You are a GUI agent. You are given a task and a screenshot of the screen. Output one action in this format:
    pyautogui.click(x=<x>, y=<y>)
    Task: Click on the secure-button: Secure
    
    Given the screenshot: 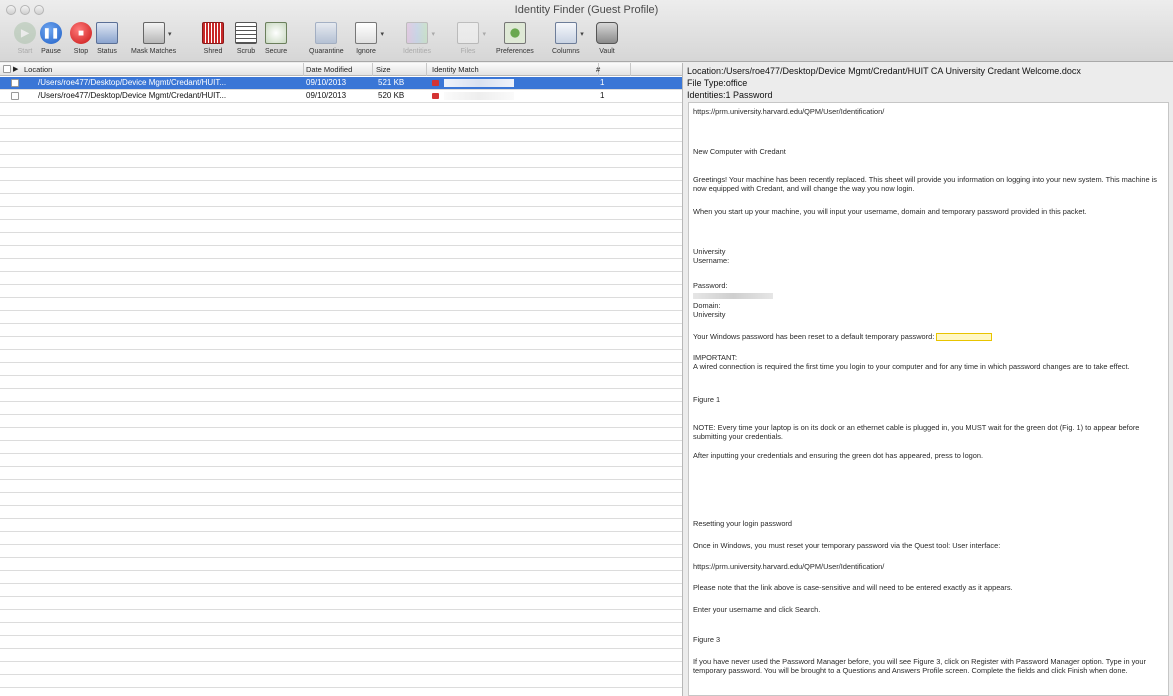 What is the action you would take?
    pyautogui.click(x=276, y=42)
    